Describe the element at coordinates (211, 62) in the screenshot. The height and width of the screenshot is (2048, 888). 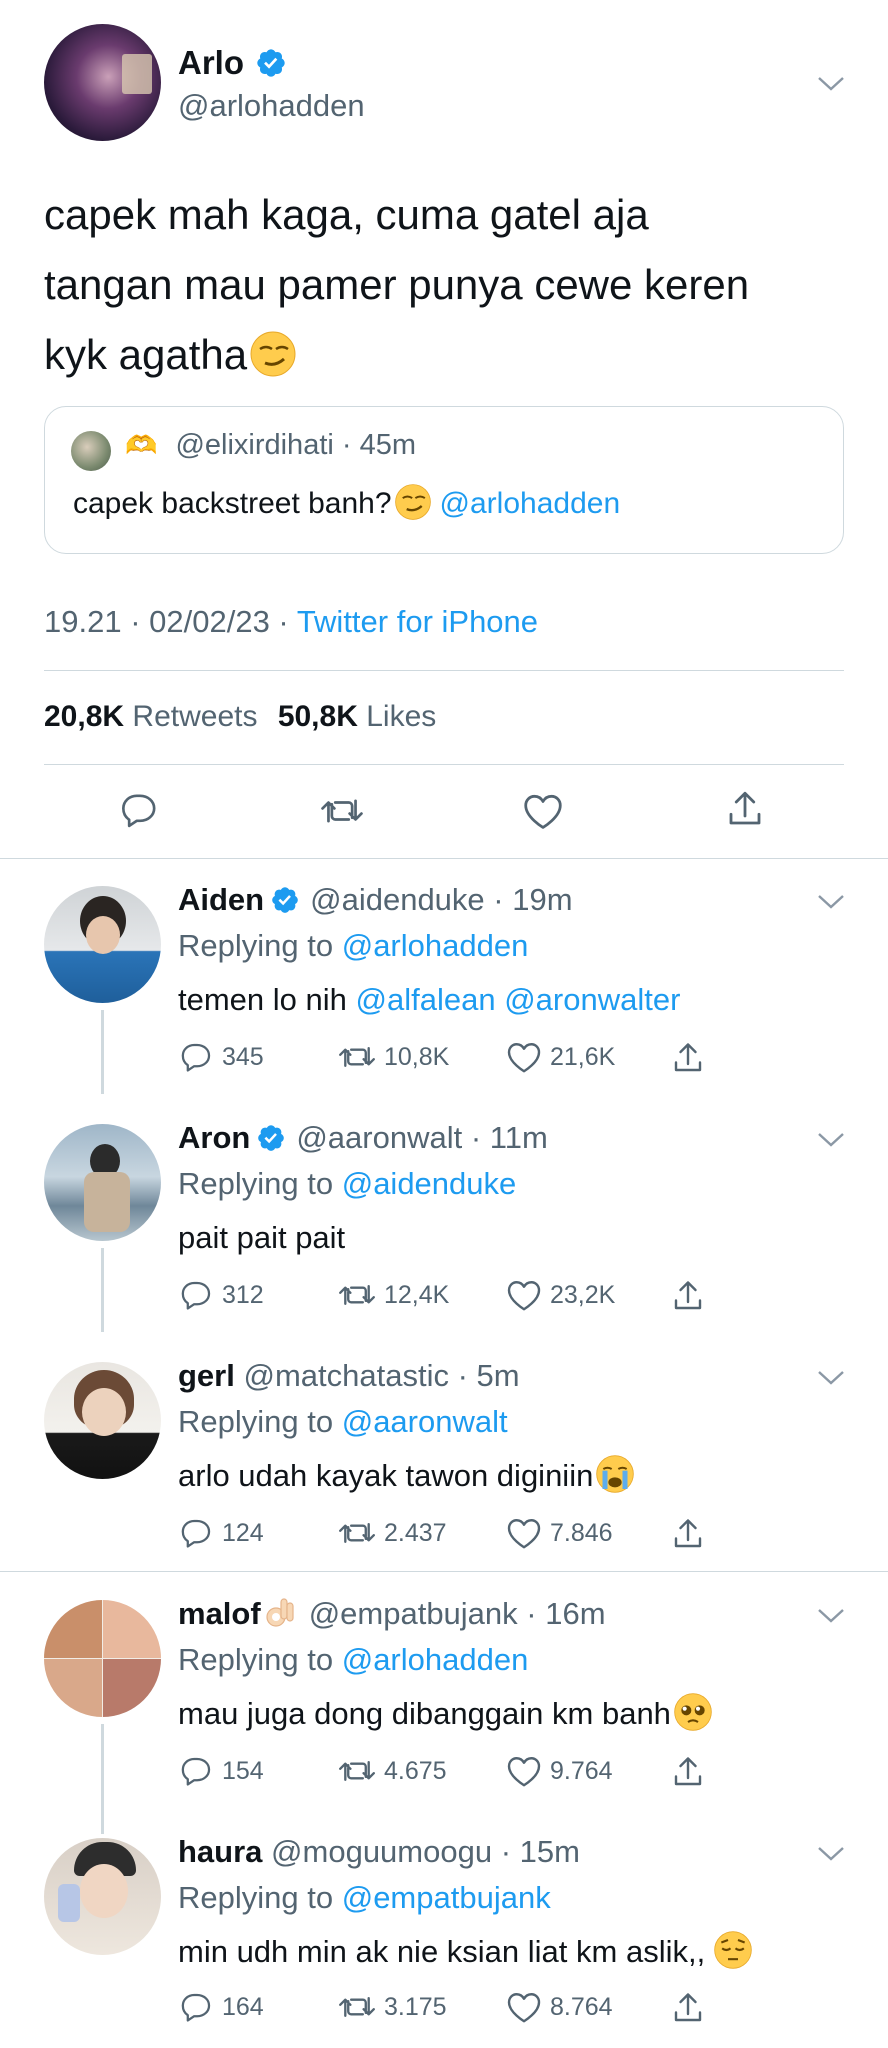
I see `author-name: Arlo` at that location.